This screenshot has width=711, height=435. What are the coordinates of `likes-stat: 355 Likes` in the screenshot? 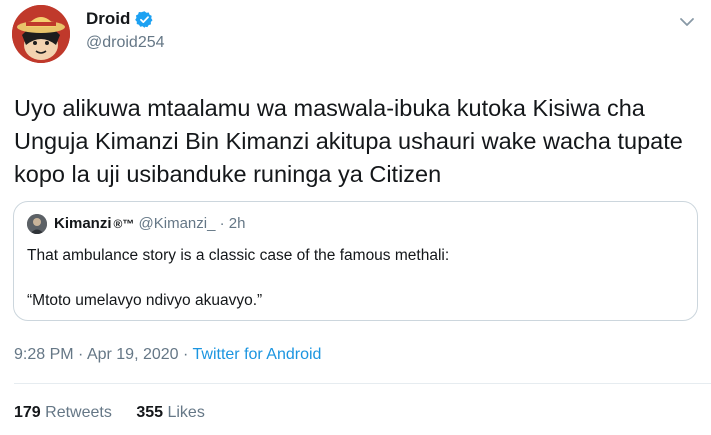 It's located at (170, 412).